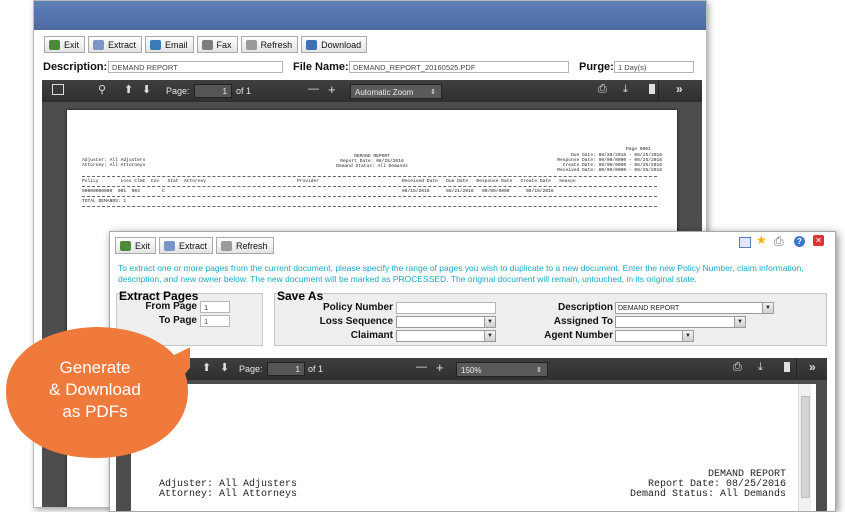  What do you see at coordinates (195, 67) in the screenshot?
I see `description-field: DEMAND REPORT` at bounding box center [195, 67].